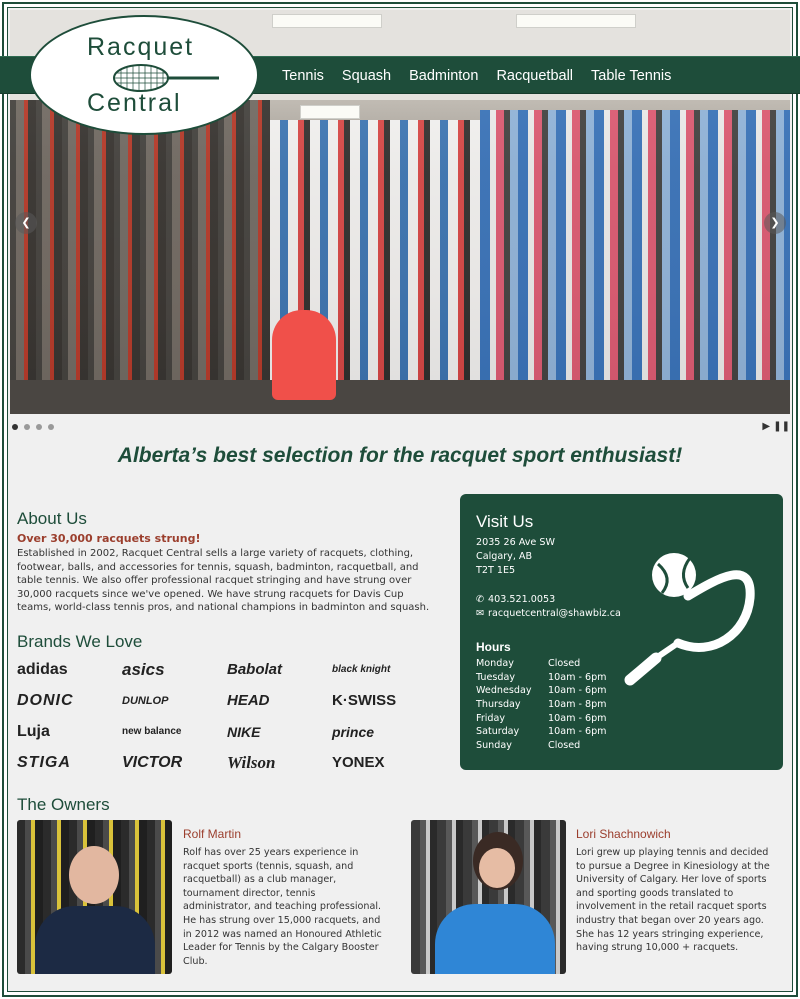  I want to click on hours-row: Sunday Closed, so click(541, 746).